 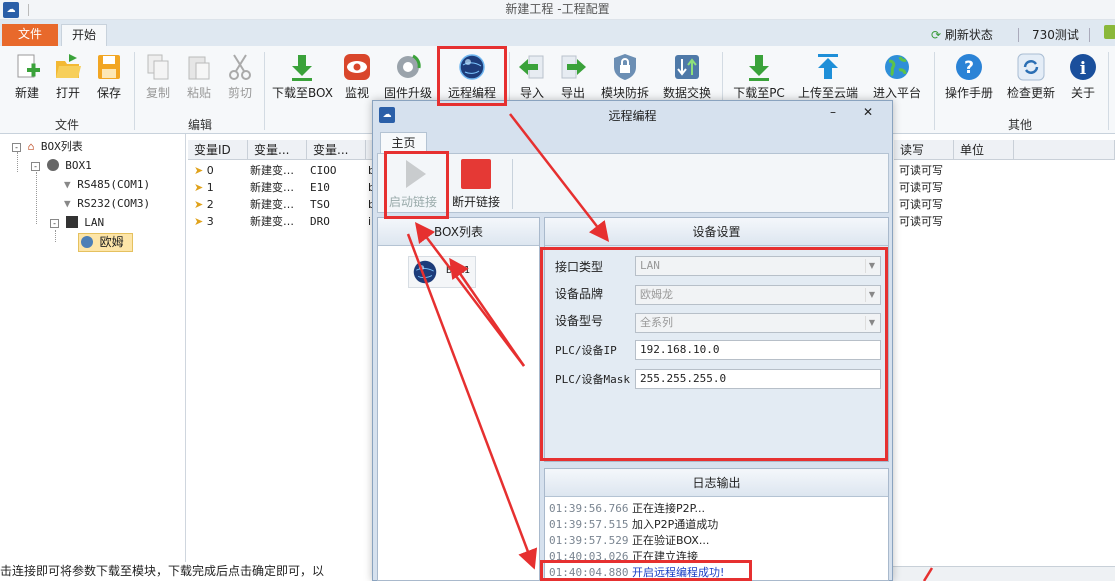 I want to click on arrow-to-start-link, so click(x=469, y=294).